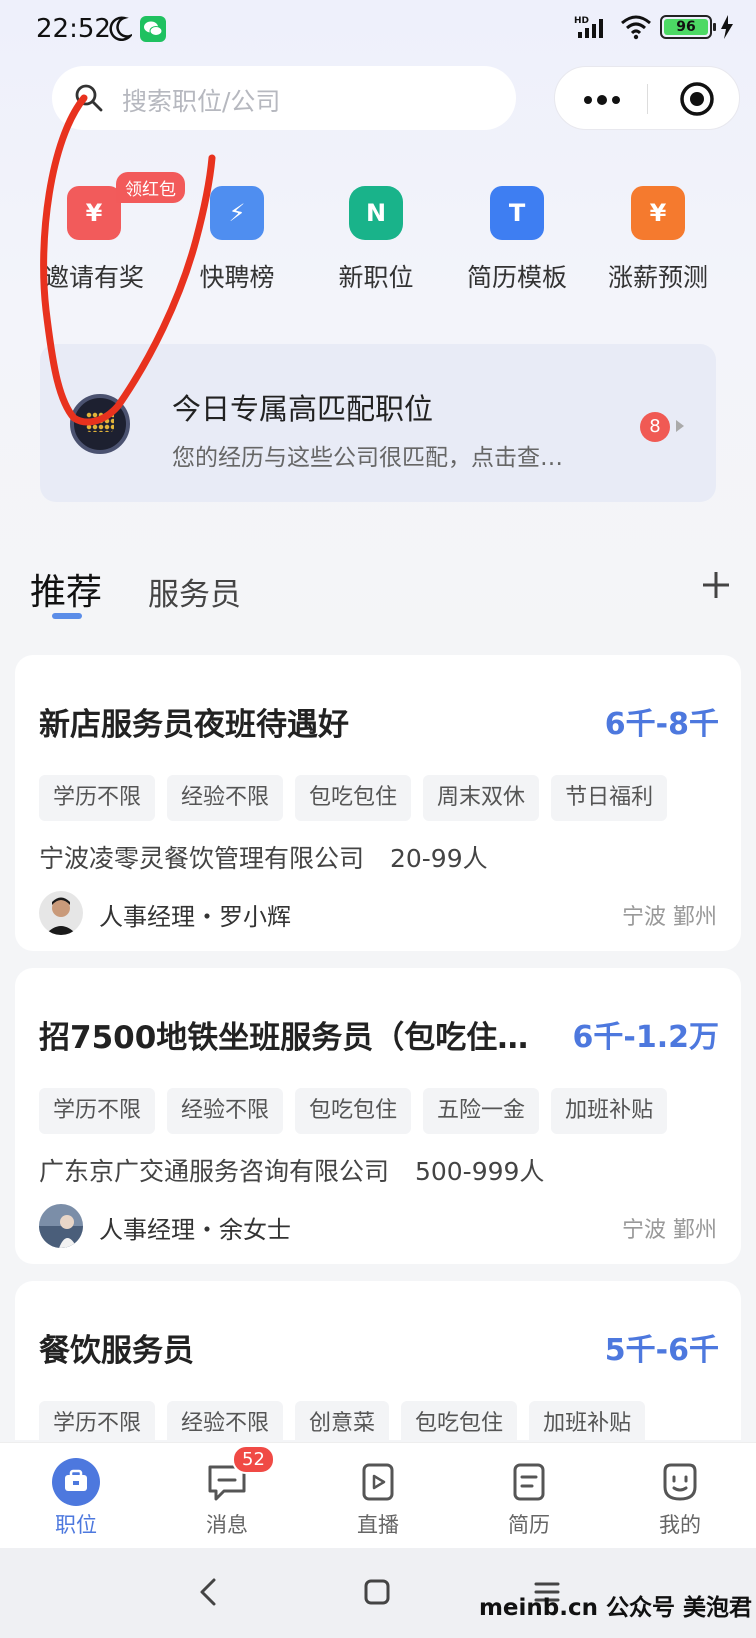 Image resolution: width=756 pixels, height=1638 pixels. Describe the element at coordinates (378, 1360) in the screenshot. I see `job-card: 餐饮服务员 5千-6千 学历不限 经验不限 创意菜 包吃包住 加班补贴` at that location.